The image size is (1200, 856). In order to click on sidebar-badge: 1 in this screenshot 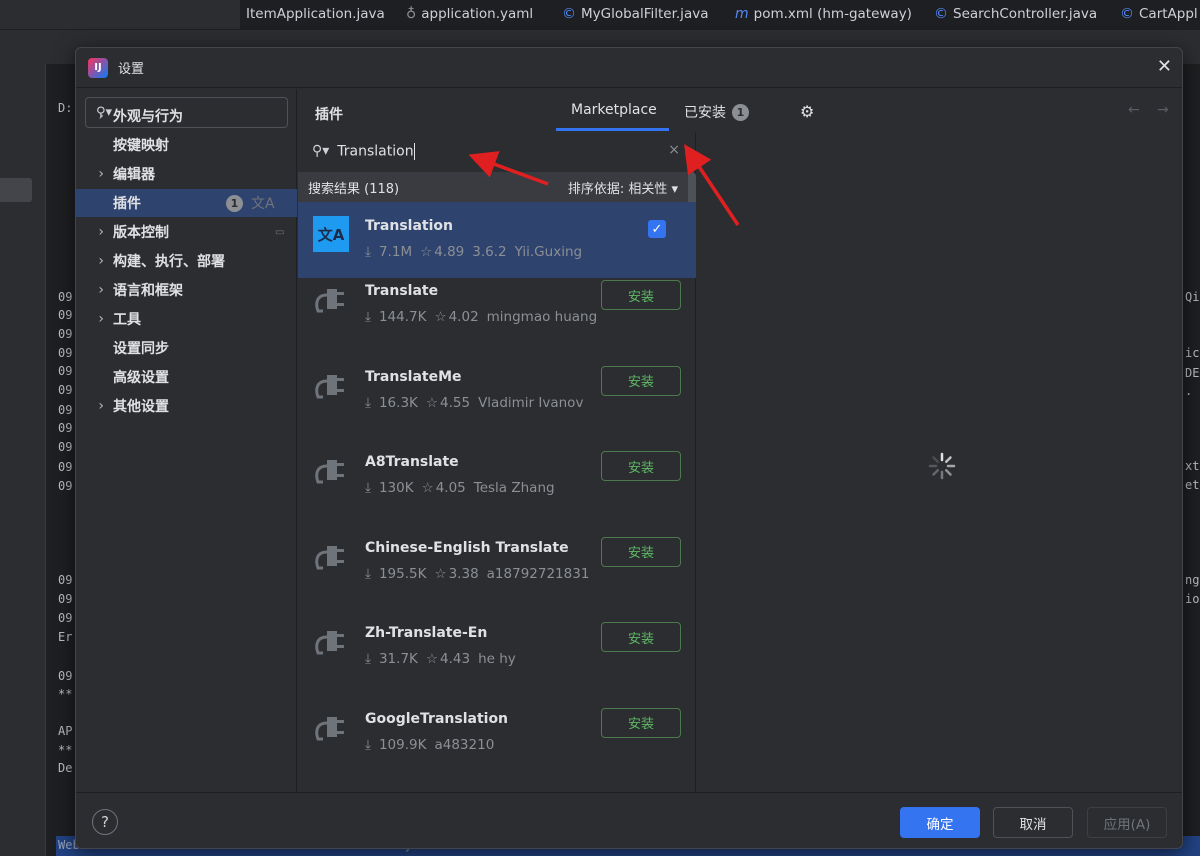, I will do `click(234, 203)`.